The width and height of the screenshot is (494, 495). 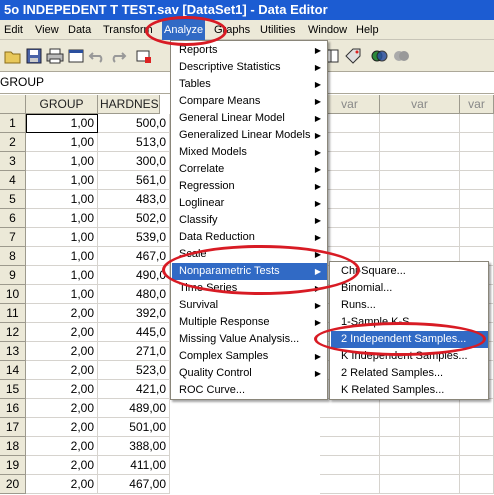 What do you see at coordinates (144, 56) in the screenshot?
I see `goto-case-icon` at bounding box center [144, 56].